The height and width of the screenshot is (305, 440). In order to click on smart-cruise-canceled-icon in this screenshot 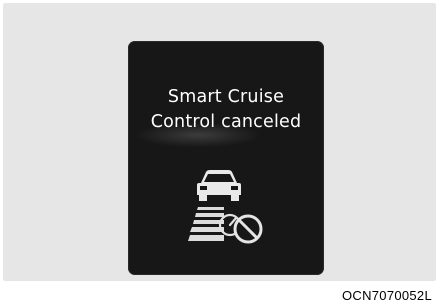, I will do `click(229, 220)`.